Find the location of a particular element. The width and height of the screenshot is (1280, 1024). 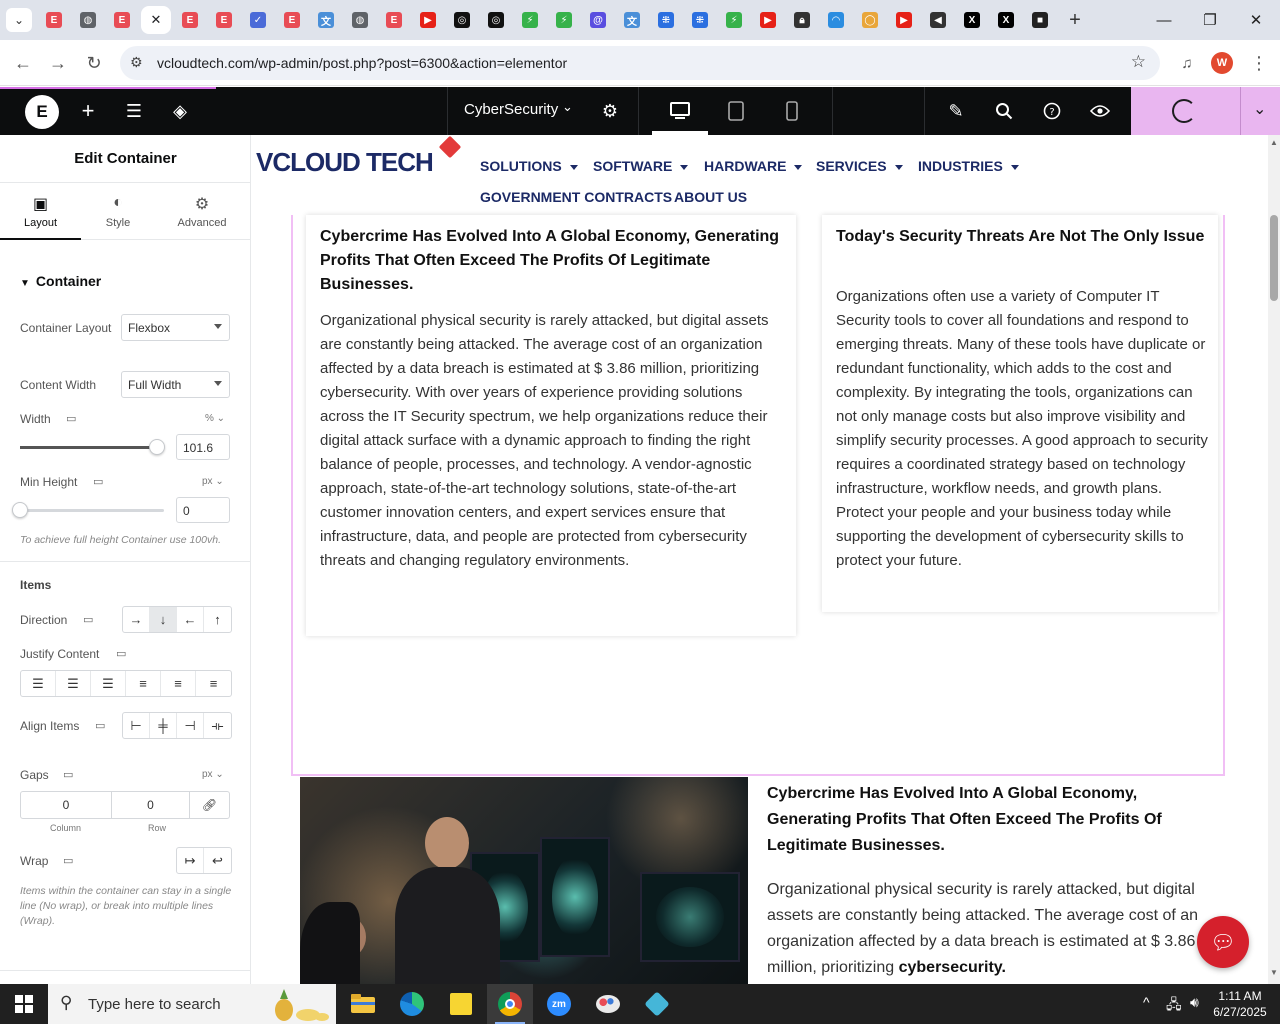

menu-item: INDUSTRIES is located at coordinates (968, 166).